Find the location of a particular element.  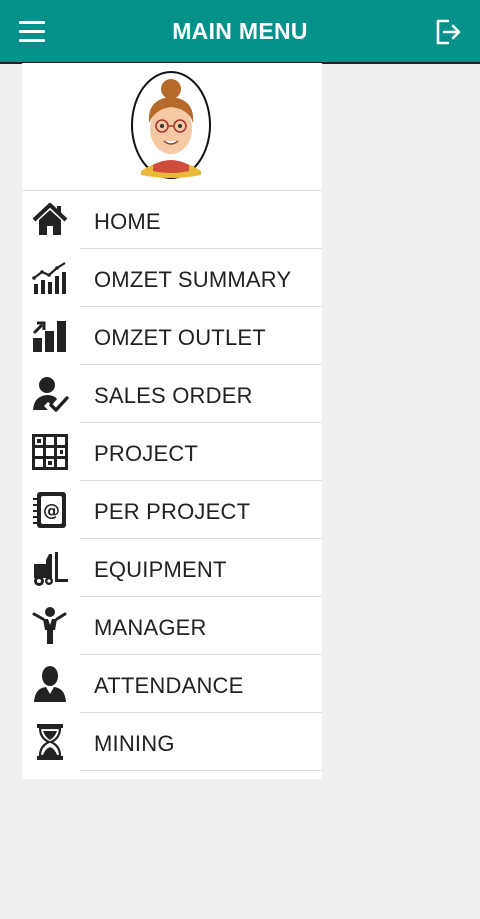

address-book-icon: @ is located at coordinates (49, 510).